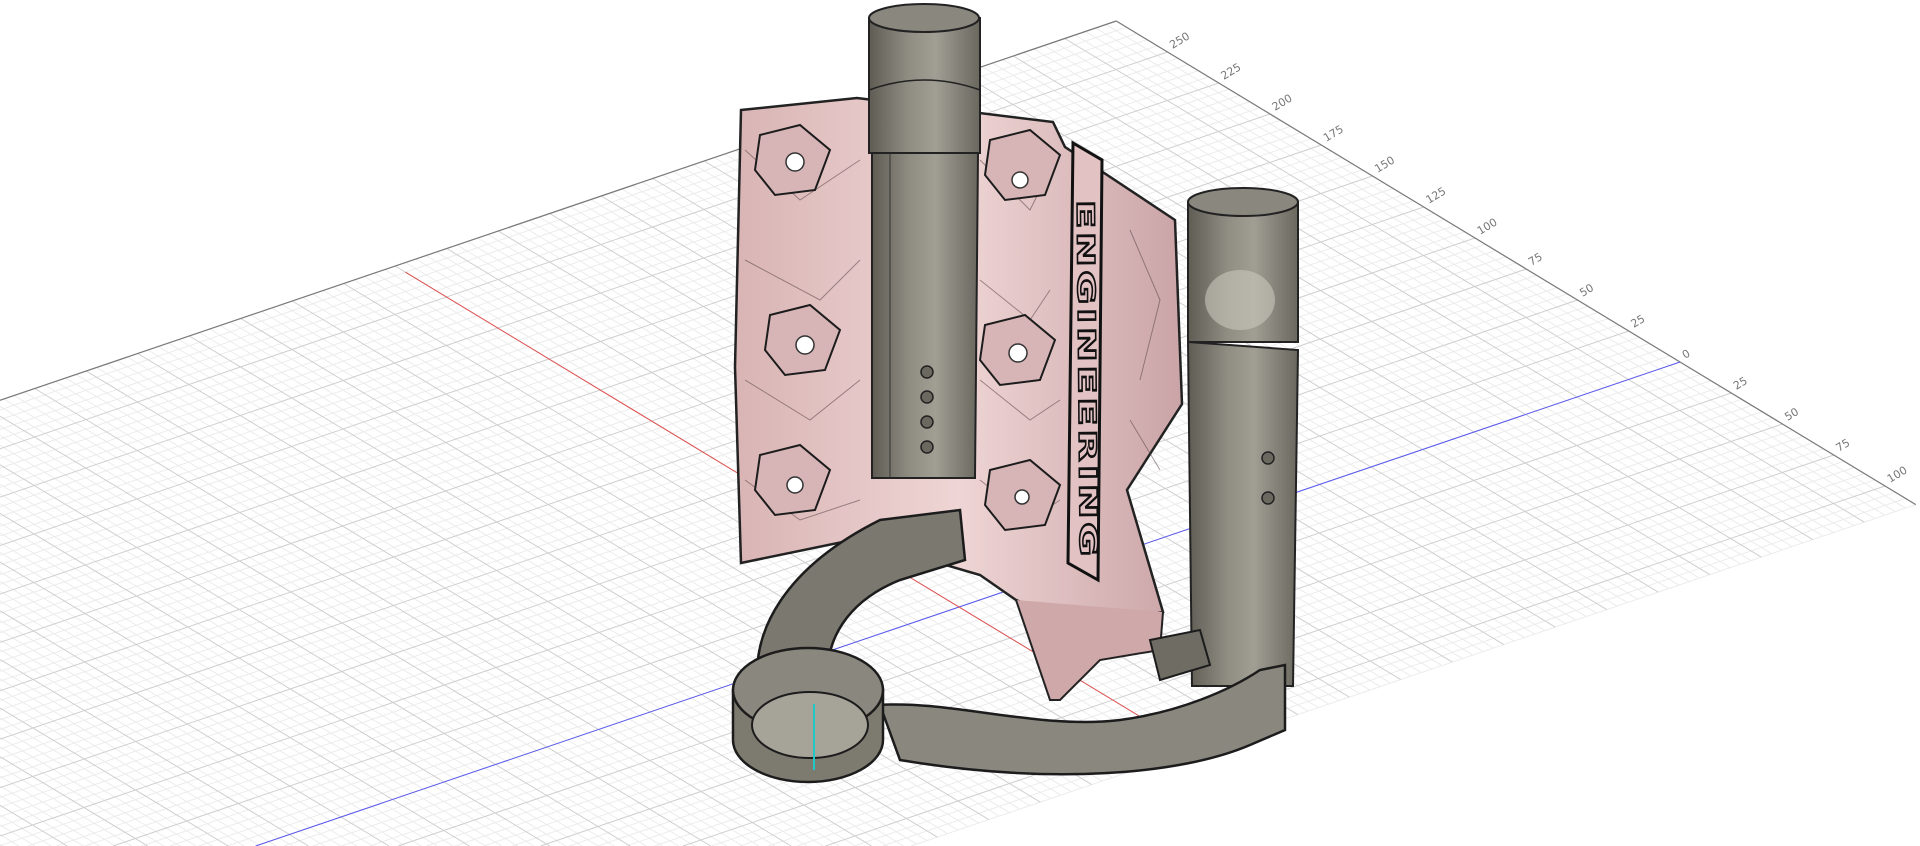 The height and width of the screenshot is (846, 1920). What do you see at coordinates (924, 241) in the screenshot?
I see `tall-tube` at bounding box center [924, 241].